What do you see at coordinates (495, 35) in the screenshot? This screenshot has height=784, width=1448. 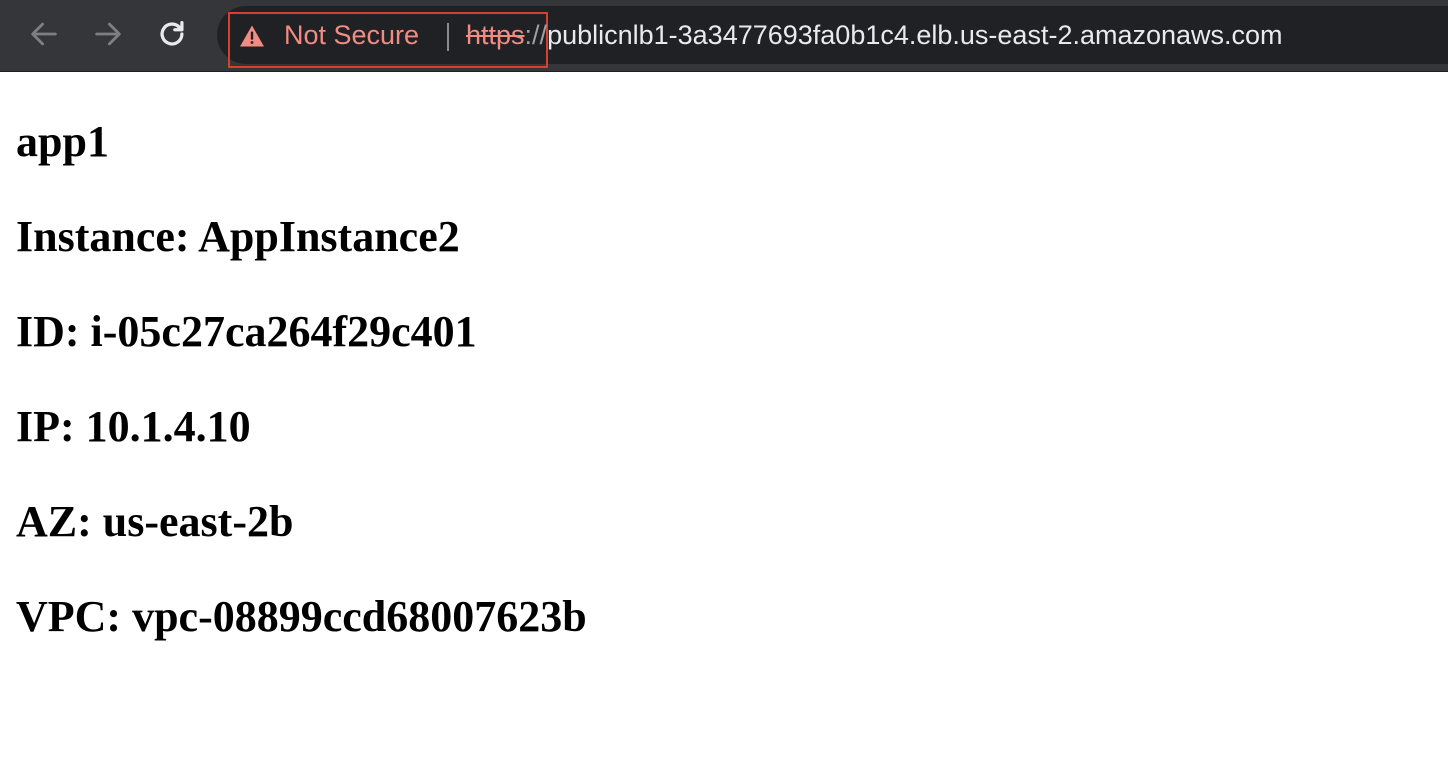 I see `url-scheme: https` at bounding box center [495, 35].